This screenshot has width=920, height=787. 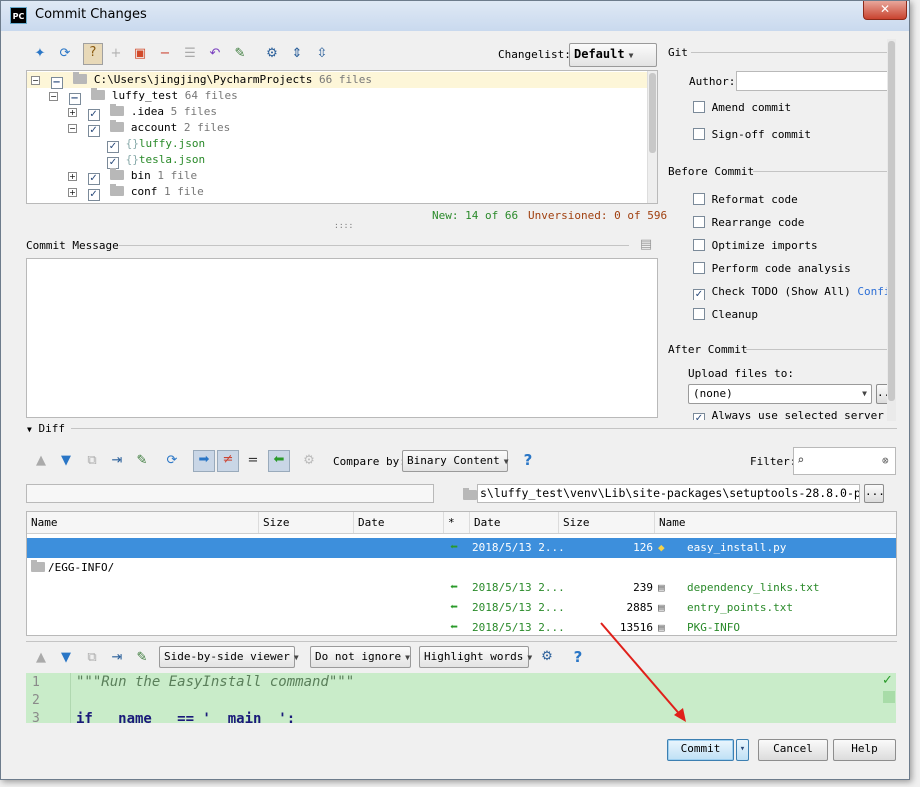 I want to click on splitter-handle: ::::, so click(x=343, y=225).